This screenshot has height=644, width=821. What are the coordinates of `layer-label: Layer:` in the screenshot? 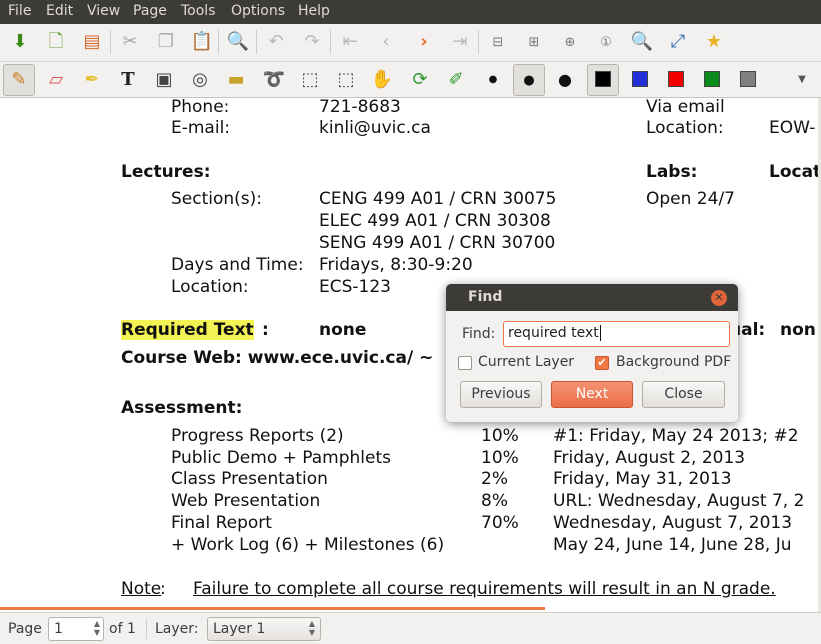 It's located at (177, 629).